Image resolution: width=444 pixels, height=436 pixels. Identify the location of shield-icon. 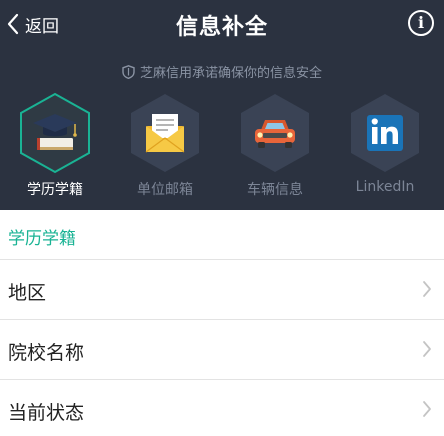
(128, 71).